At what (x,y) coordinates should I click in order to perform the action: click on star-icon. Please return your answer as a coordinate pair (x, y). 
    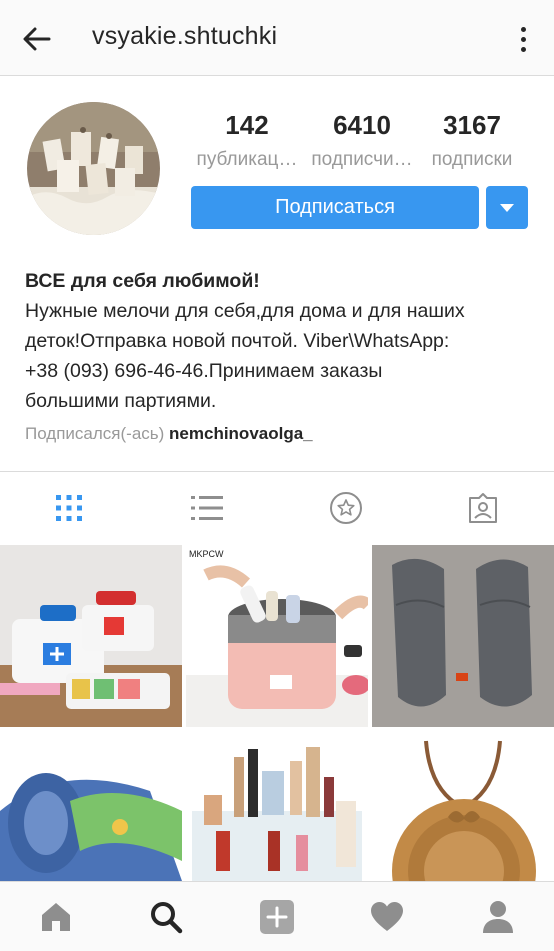
    Looking at the image, I should click on (346, 508).